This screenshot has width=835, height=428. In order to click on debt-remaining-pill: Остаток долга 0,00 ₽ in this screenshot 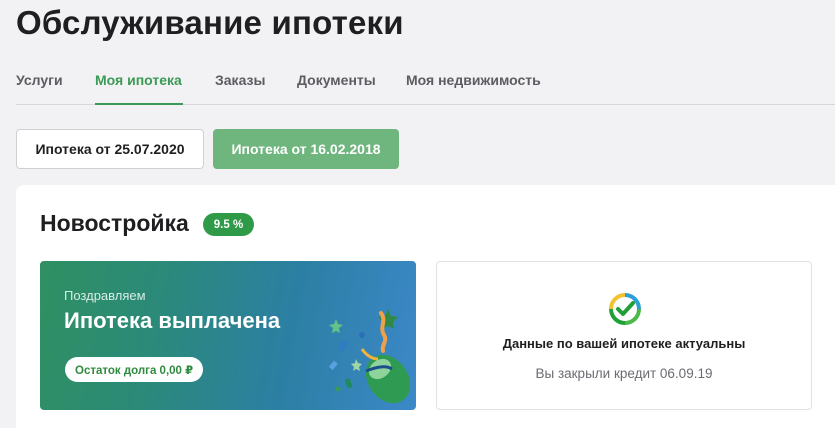, I will do `click(134, 369)`.